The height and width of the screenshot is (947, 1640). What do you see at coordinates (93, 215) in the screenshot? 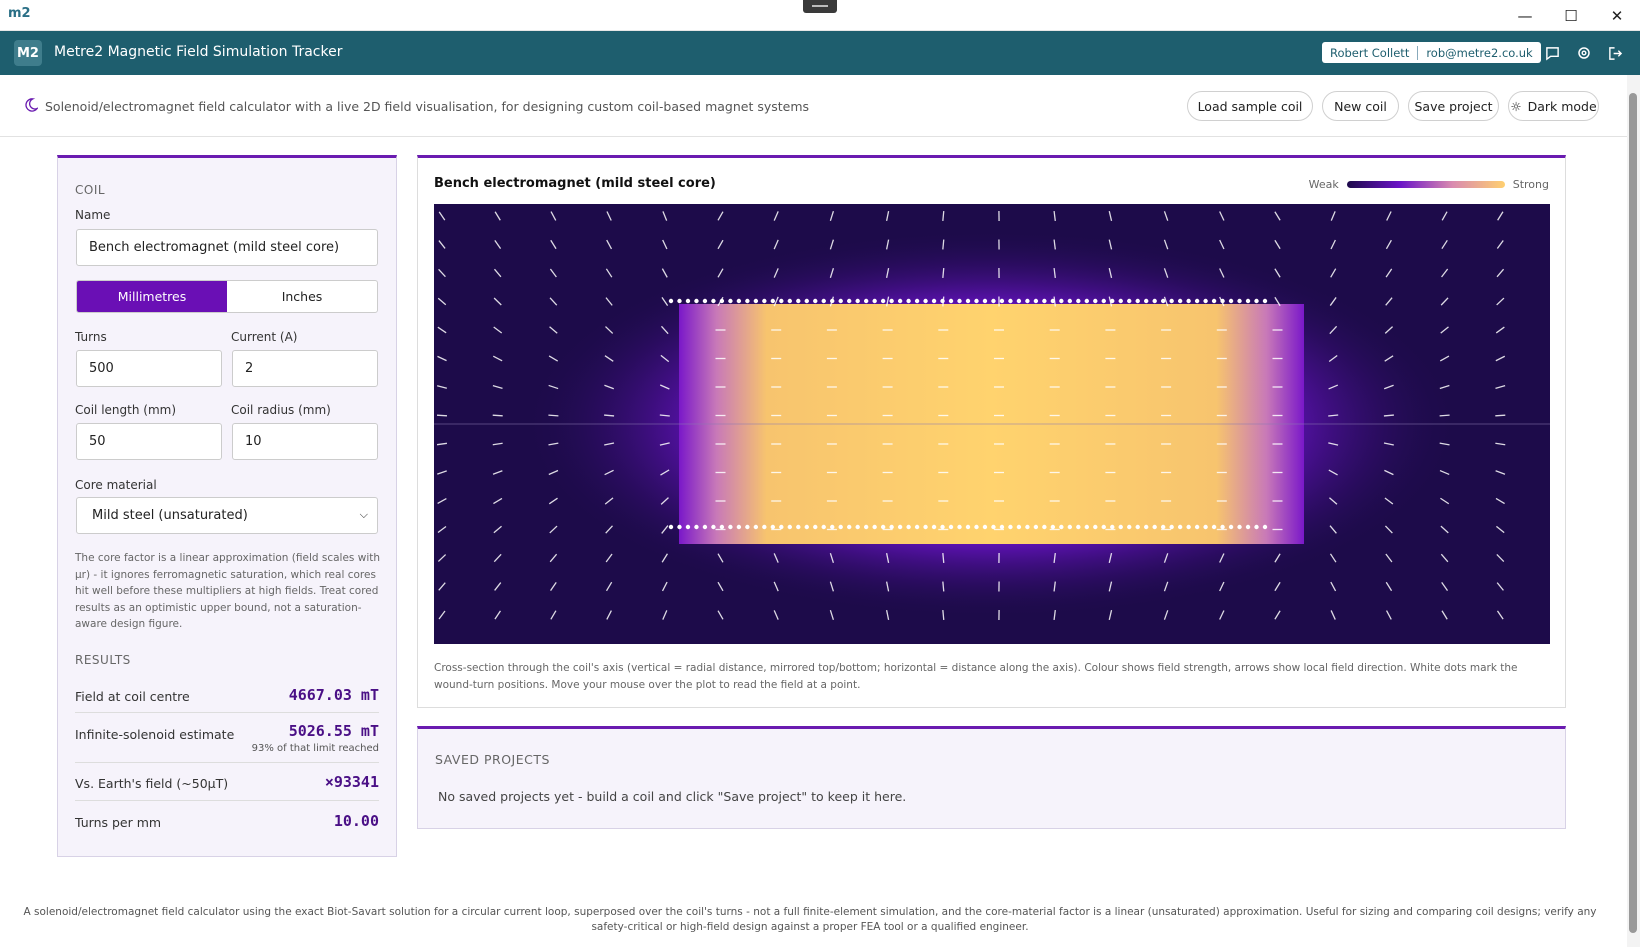
I see `name-label: Name` at bounding box center [93, 215].